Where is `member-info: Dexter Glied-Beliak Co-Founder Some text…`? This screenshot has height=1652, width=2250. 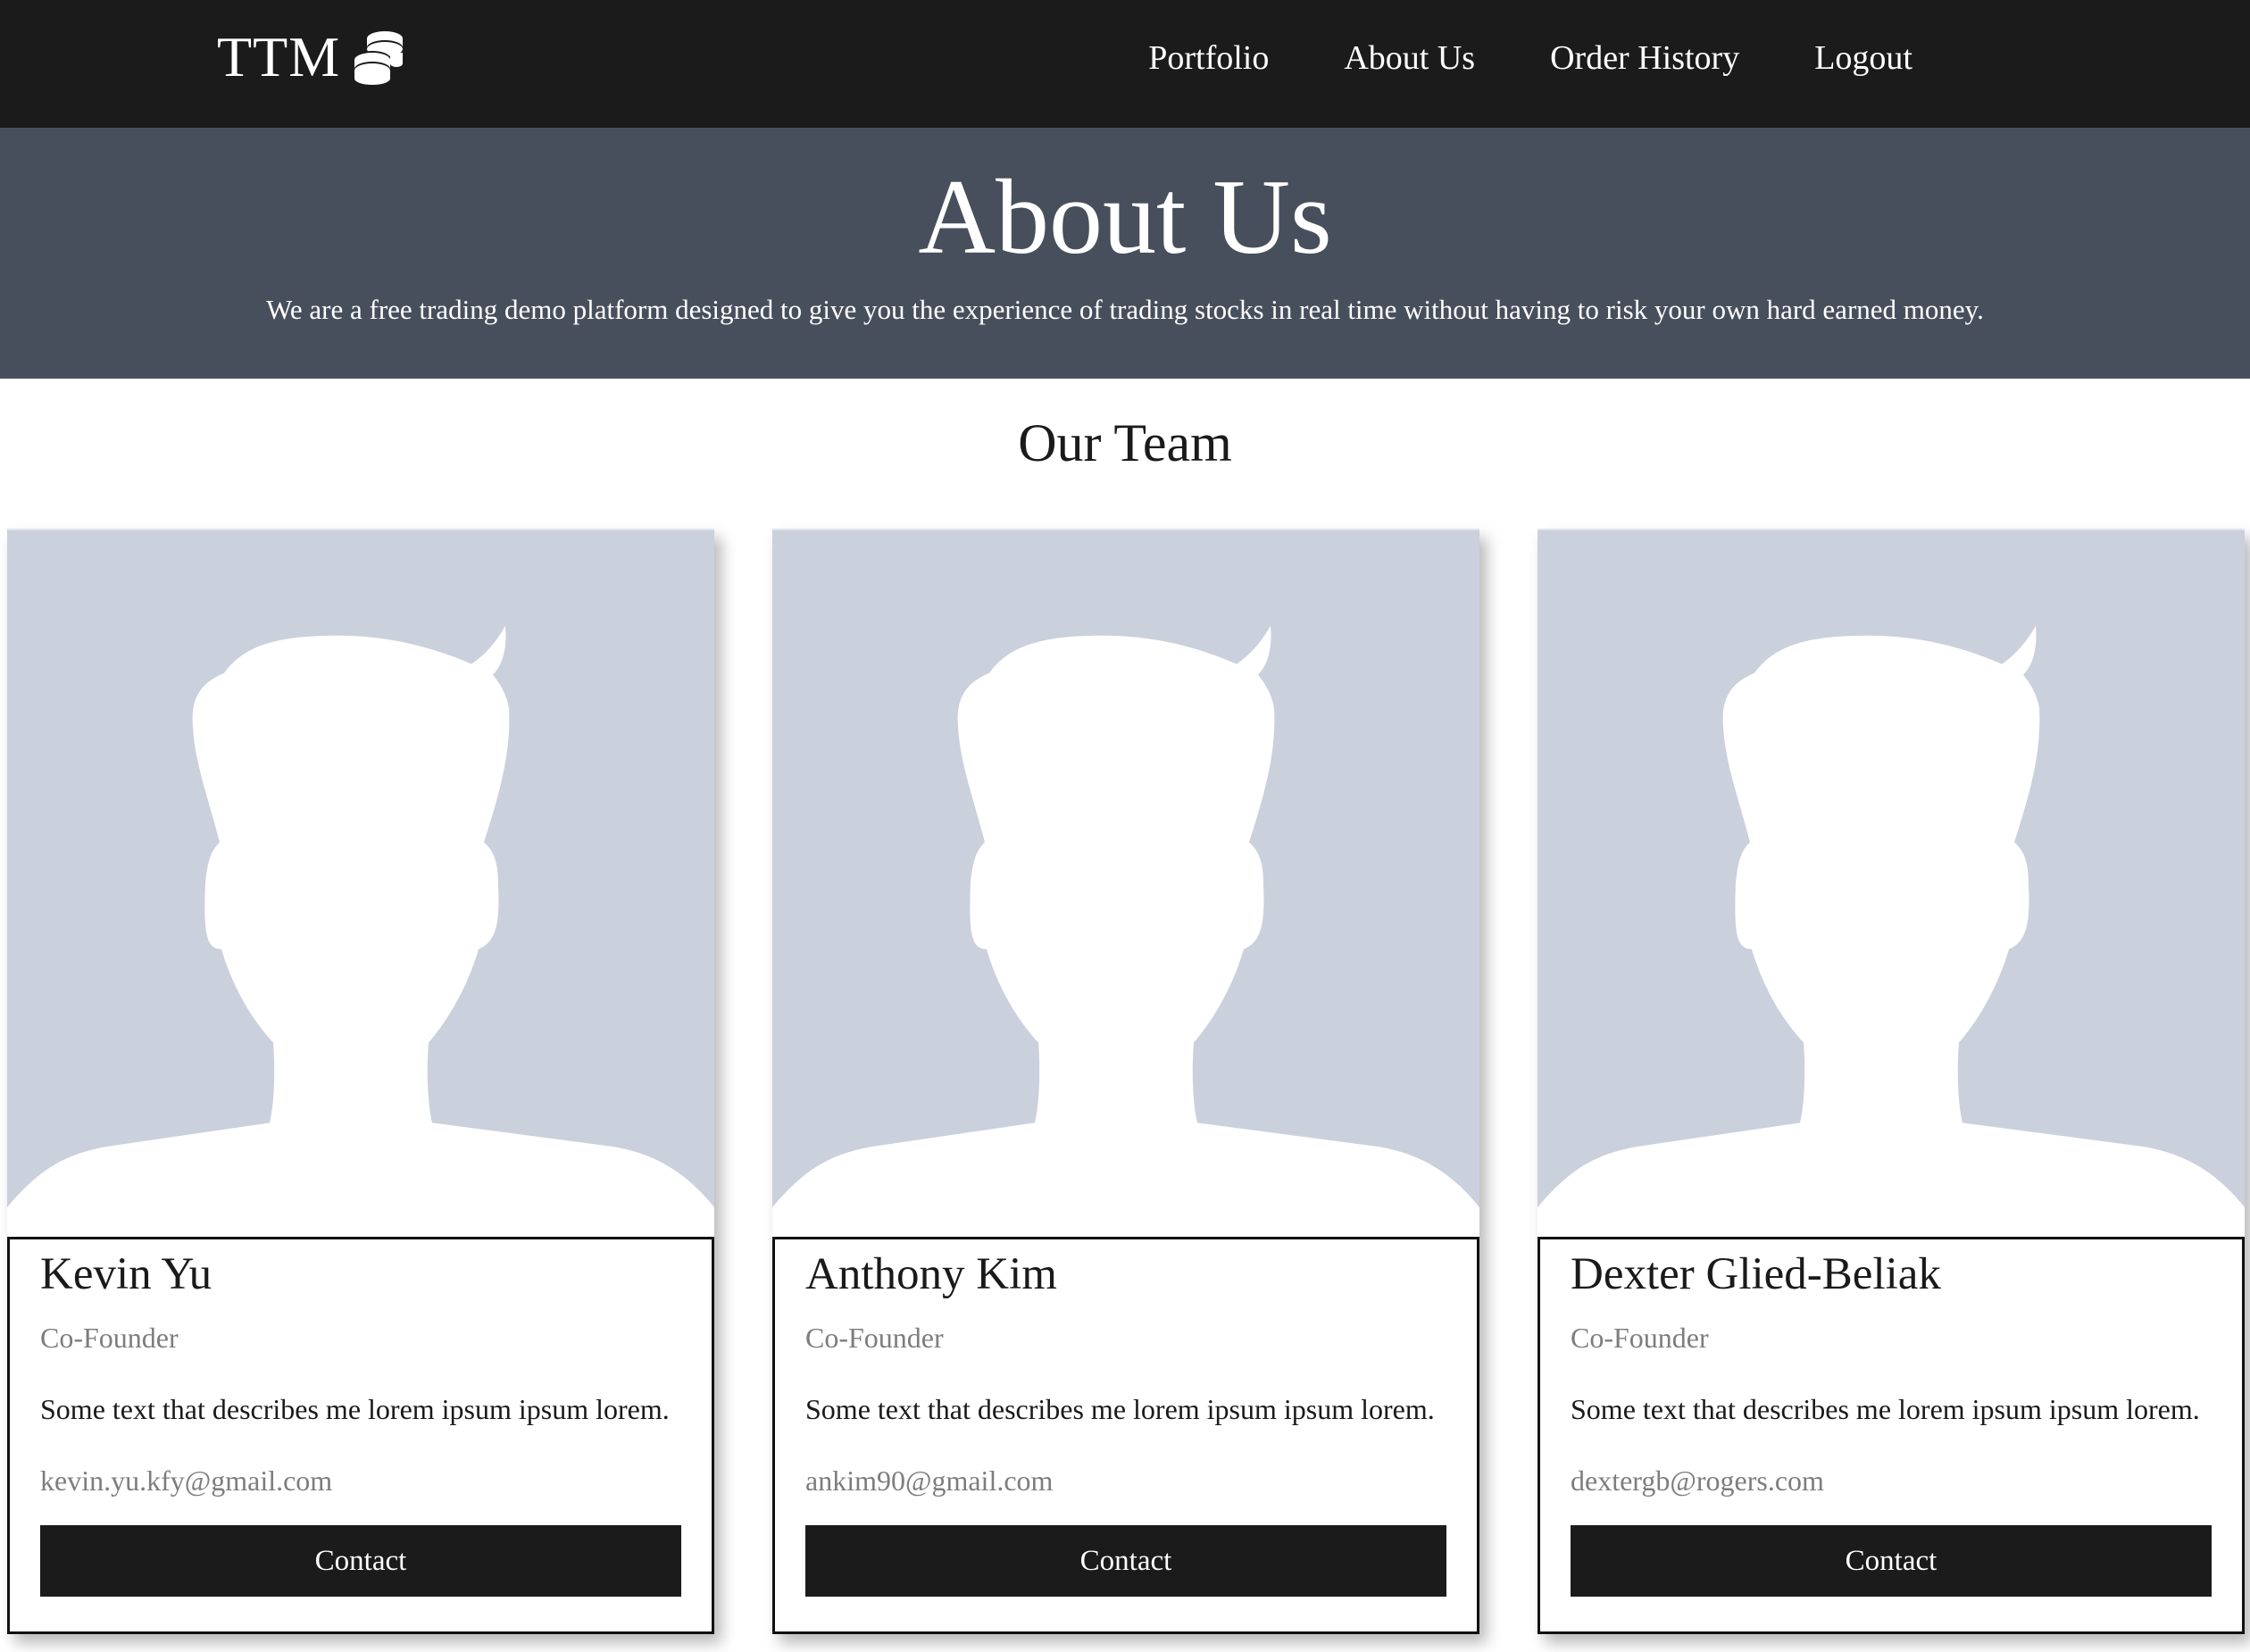 member-info: Dexter Glied-Beliak Co-Founder Some text… is located at coordinates (1892, 1435).